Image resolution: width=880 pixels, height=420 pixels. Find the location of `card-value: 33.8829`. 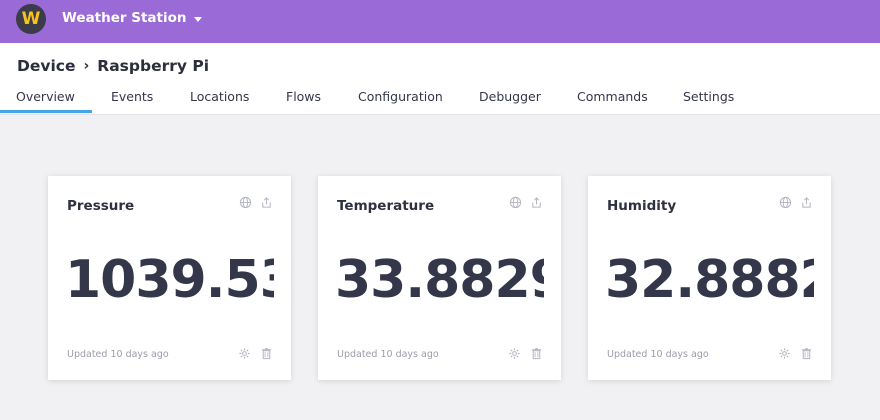

card-value: 33.8829 is located at coordinates (439, 280).